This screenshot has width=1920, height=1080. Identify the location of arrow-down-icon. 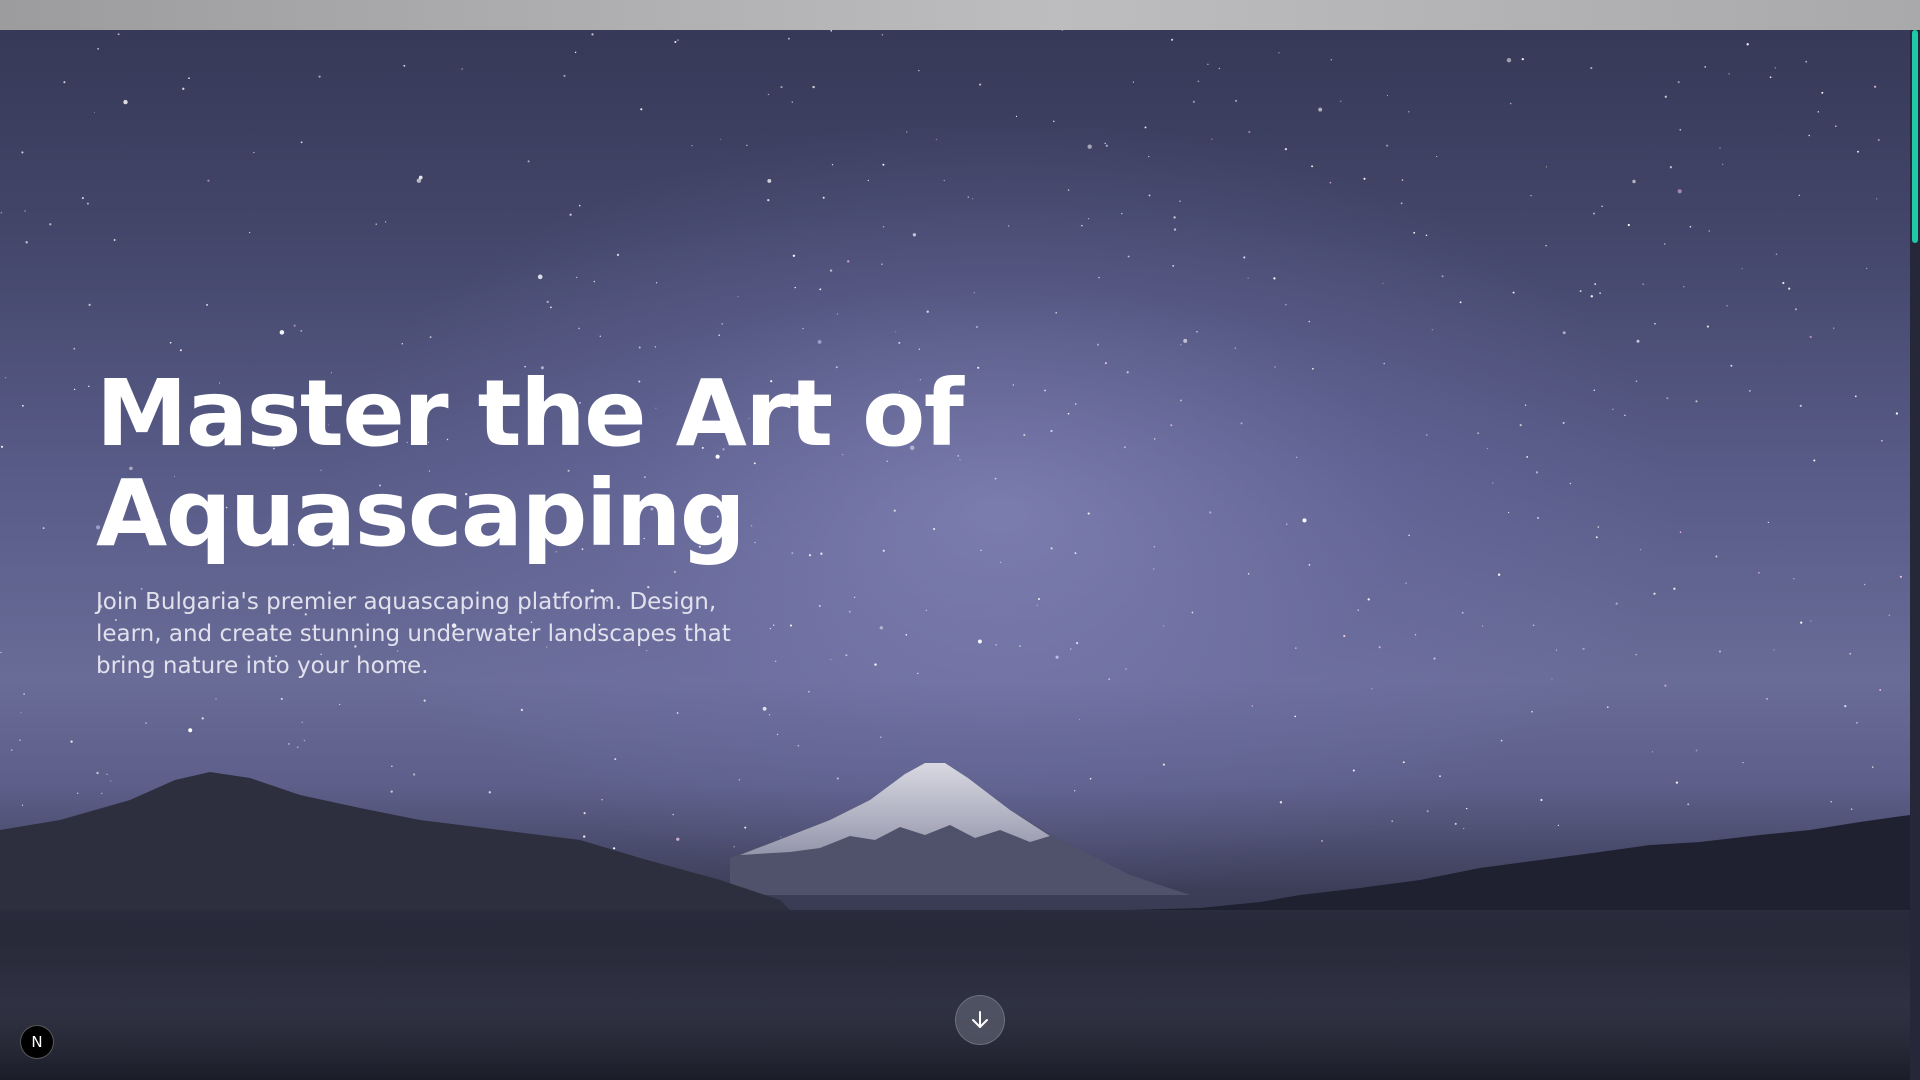
(980, 1019).